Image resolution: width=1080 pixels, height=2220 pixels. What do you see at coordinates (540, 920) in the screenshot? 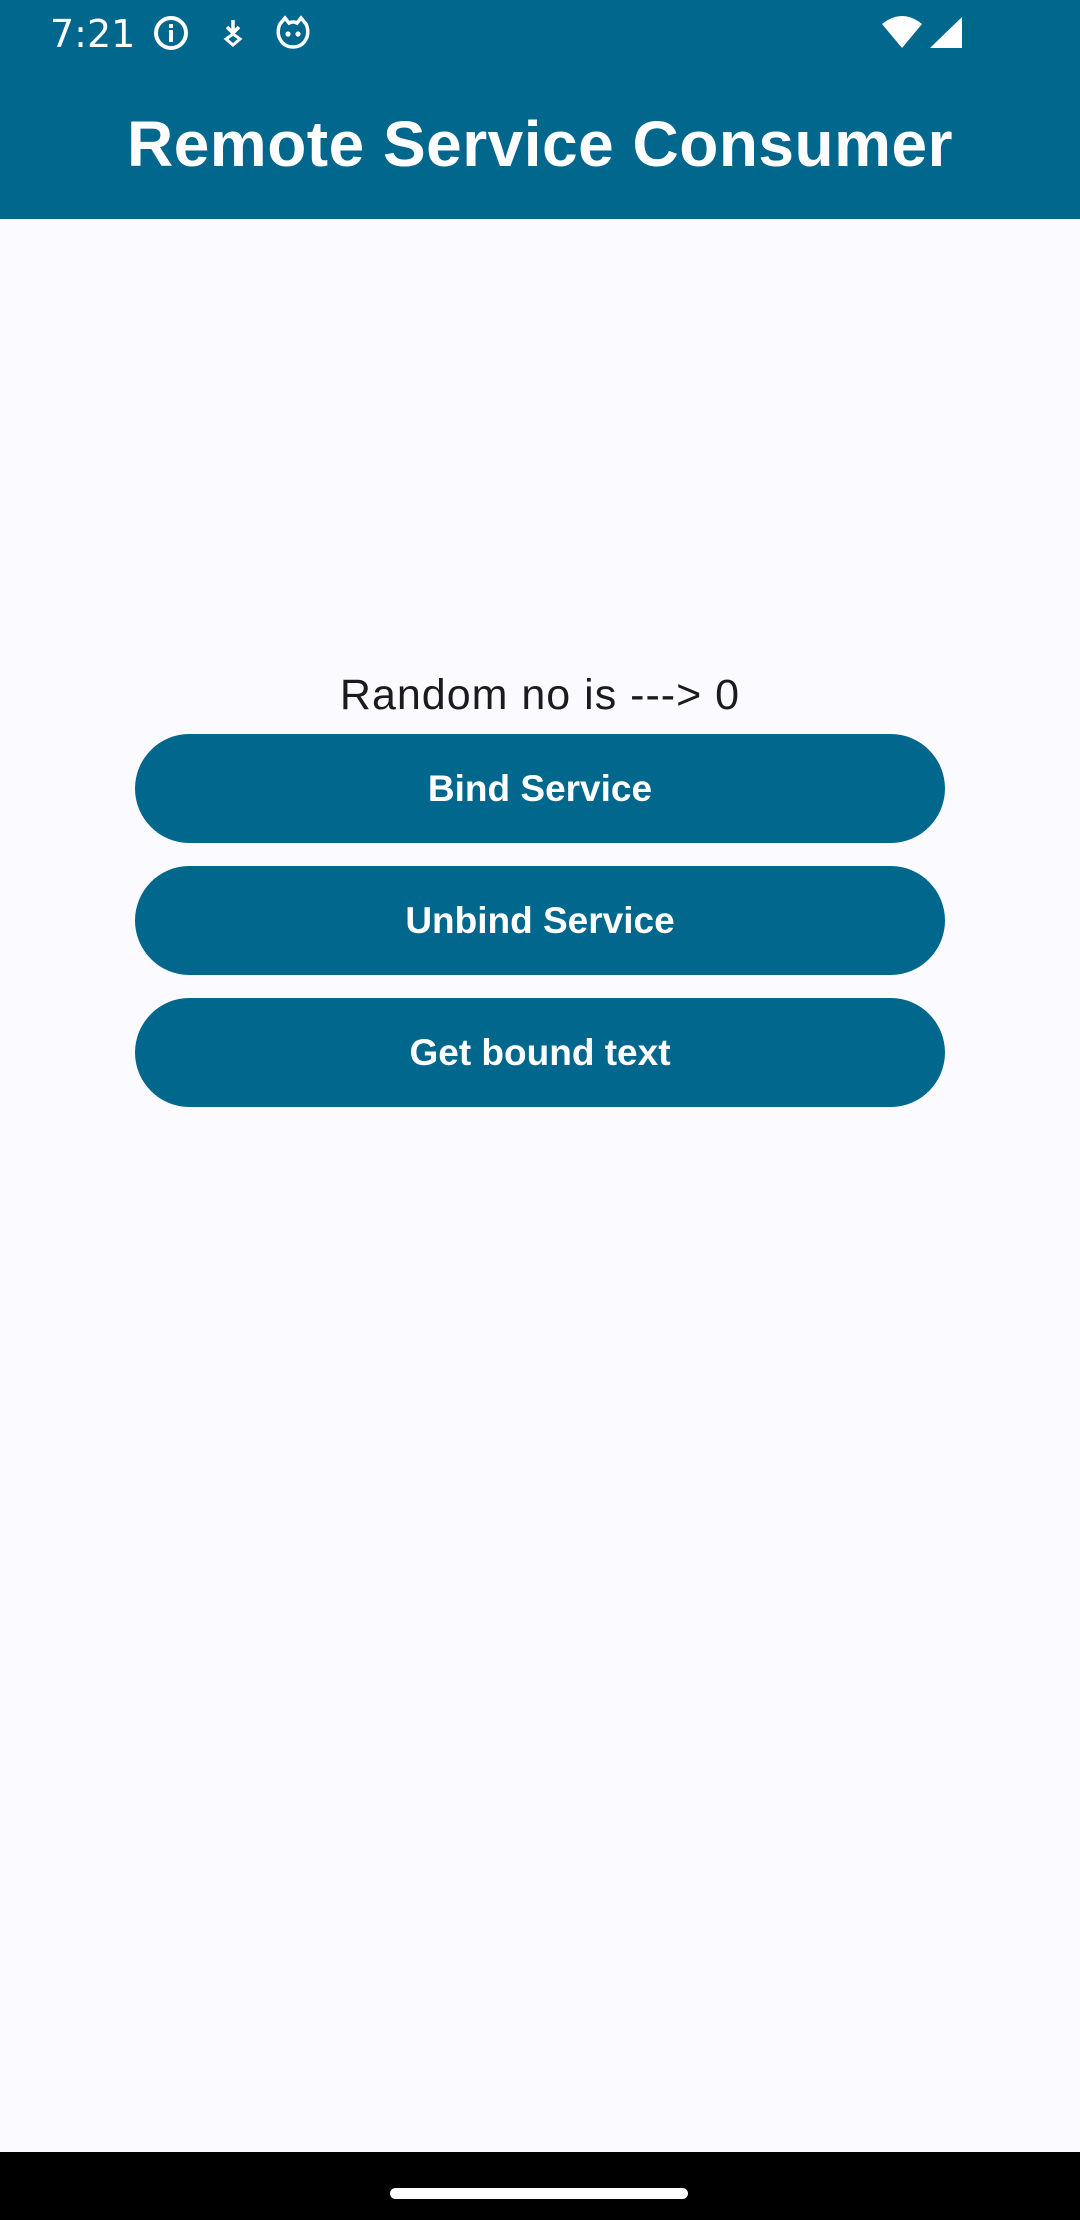
I see `unbind-service-button: Unbind Service` at bounding box center [540, 920].